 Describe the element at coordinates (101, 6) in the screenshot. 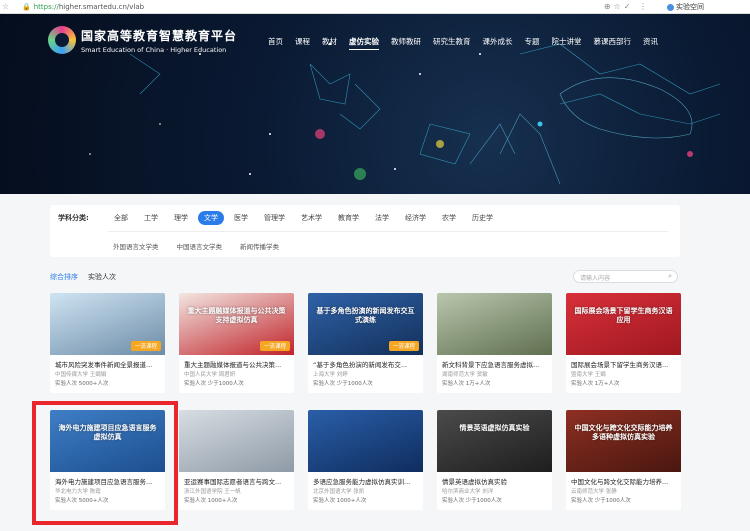

I see `url-text: higher.smartedu.cn/vlab` at that location.